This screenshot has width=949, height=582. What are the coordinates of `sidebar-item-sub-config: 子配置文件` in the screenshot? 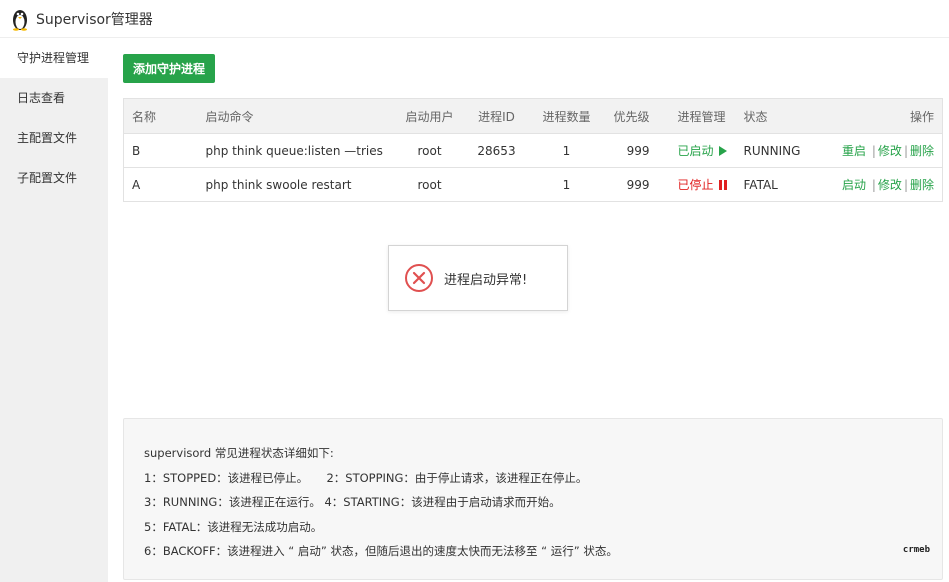 It's located at (54, 178).